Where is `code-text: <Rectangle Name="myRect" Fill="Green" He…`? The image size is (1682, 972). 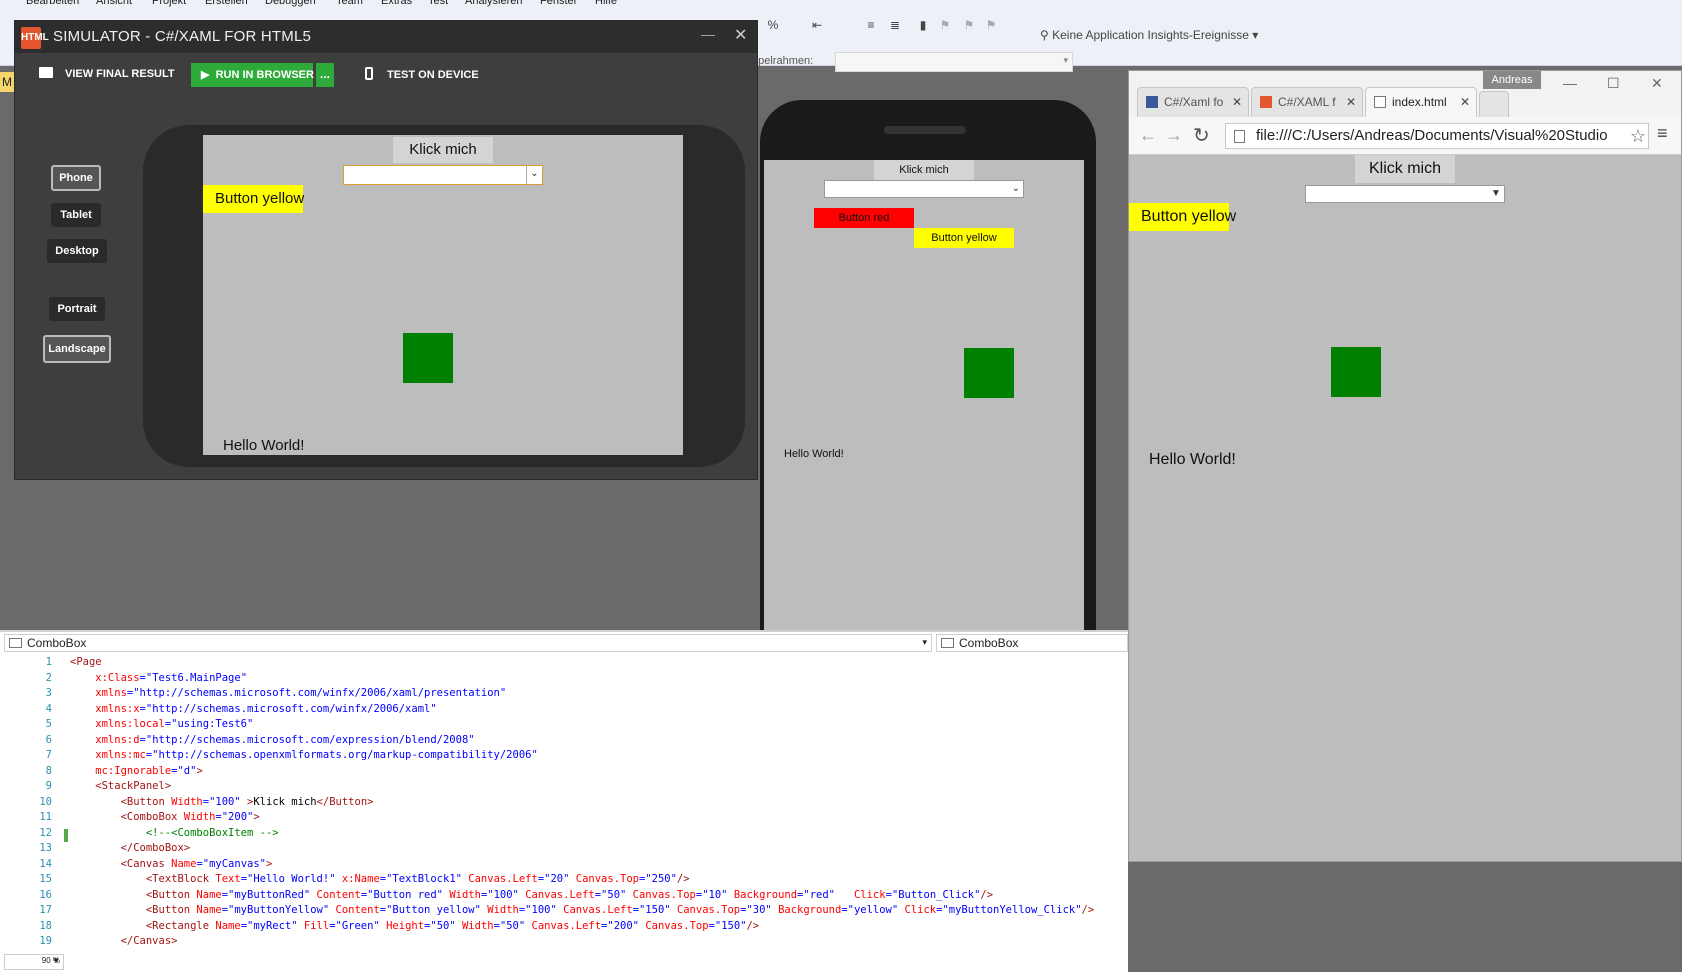
code-text: <Rectangle Name="myRect" Fill="Green" He… is located at coordinates (415, 925).